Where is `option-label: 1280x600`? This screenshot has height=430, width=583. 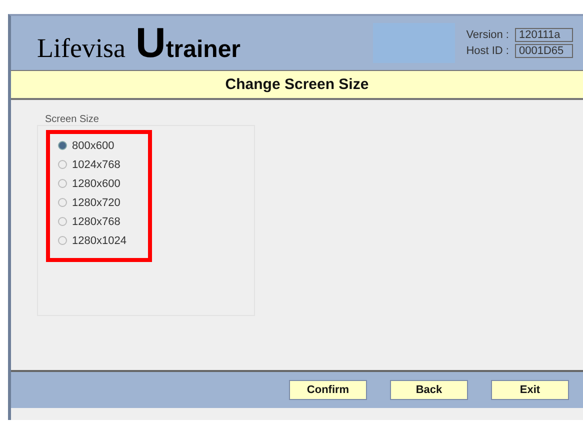
option-label: 1280x600 is located at coordinates (96, 184).